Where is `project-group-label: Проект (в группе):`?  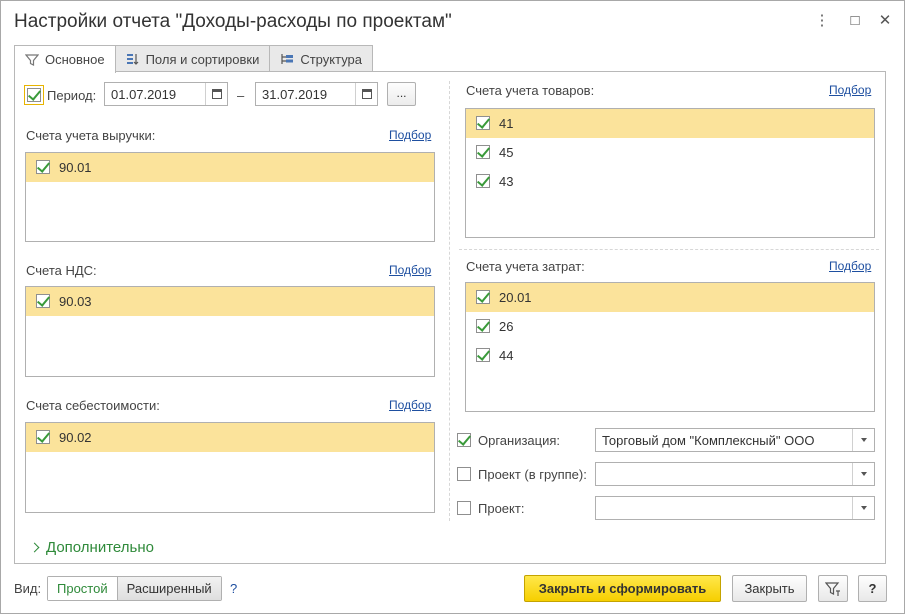
project-group-label: Проект (в группе): is located at coordinates (532, 474).